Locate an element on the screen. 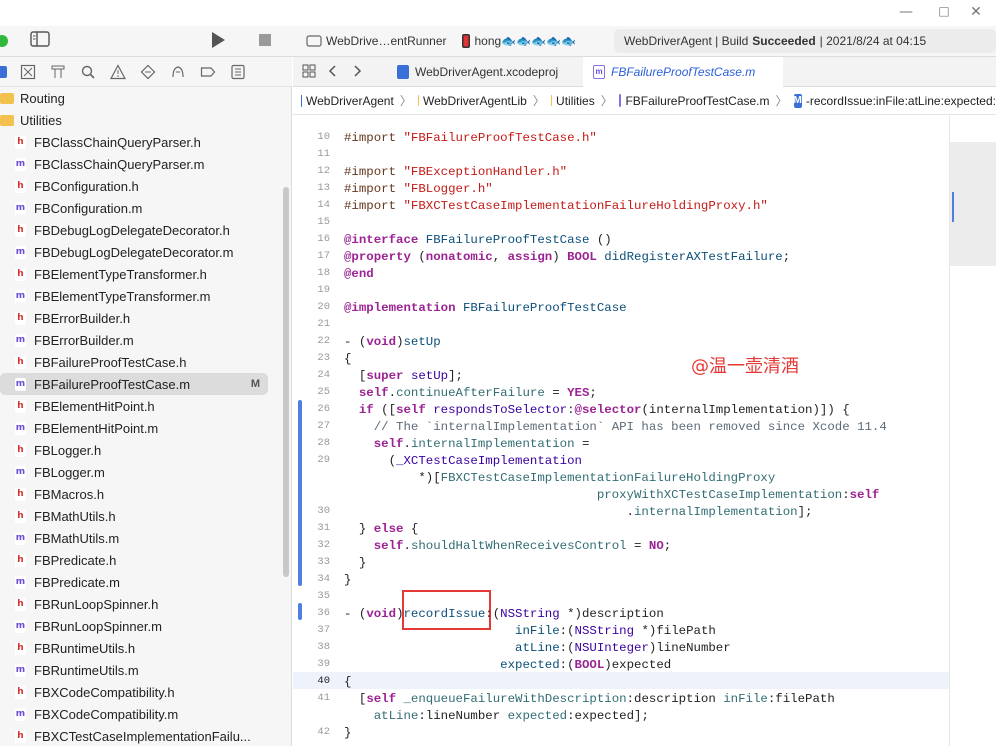 This screenshot has height=746, width=996. sidebar-file: h FBXCodeCompatibility.h is located at coordinates (134, 692).